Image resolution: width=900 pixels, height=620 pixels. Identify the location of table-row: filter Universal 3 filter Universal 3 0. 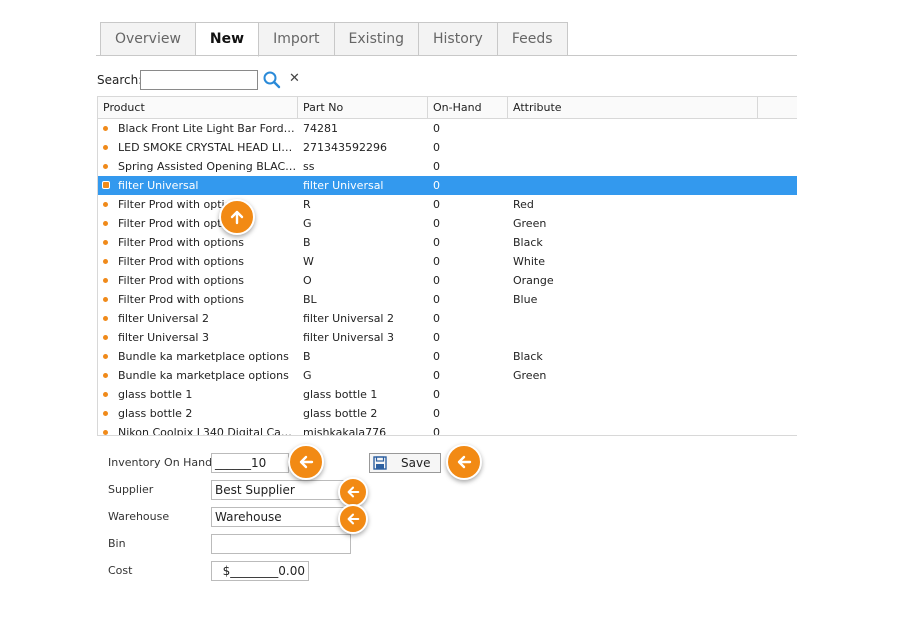
(447, 337).